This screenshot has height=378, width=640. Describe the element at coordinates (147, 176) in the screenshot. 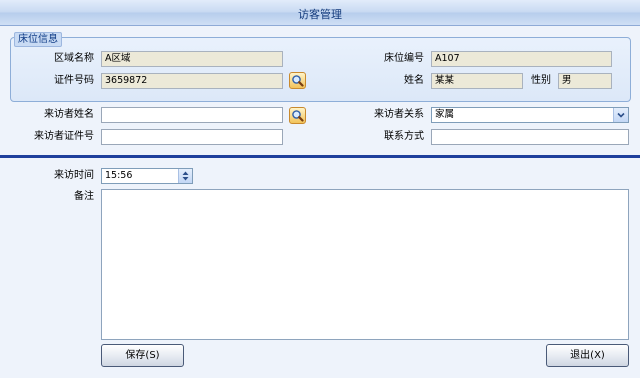

I see `visit-time-picker: 15:56` at that location.